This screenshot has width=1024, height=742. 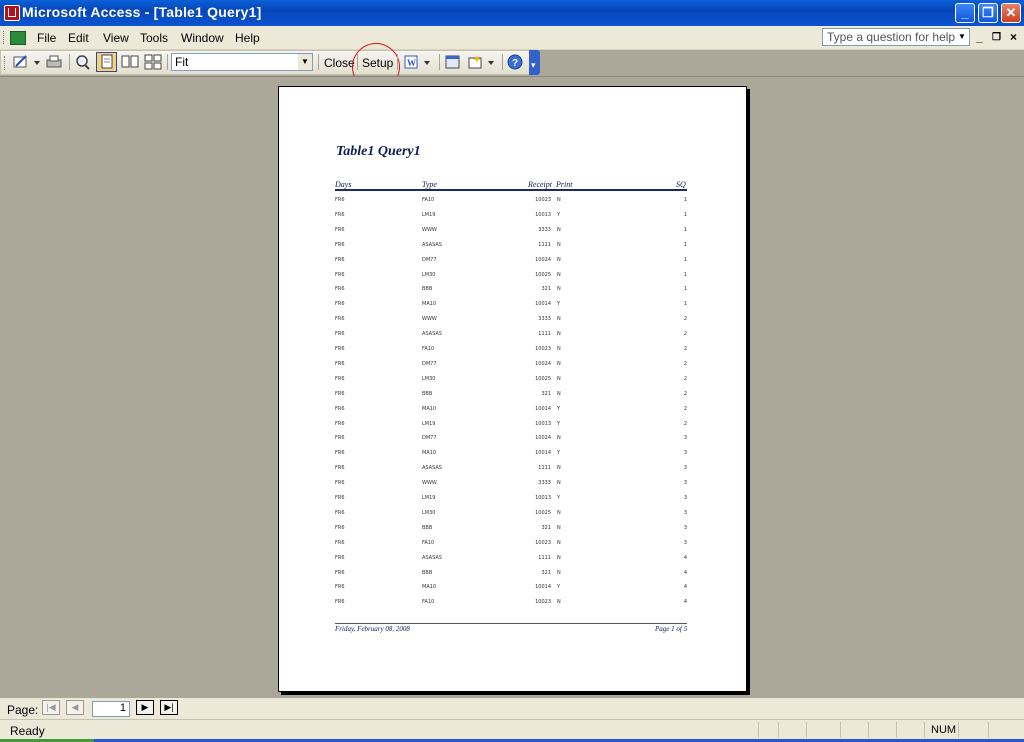 I want to click on page-number-input: 1, so click(x=111, y=709).